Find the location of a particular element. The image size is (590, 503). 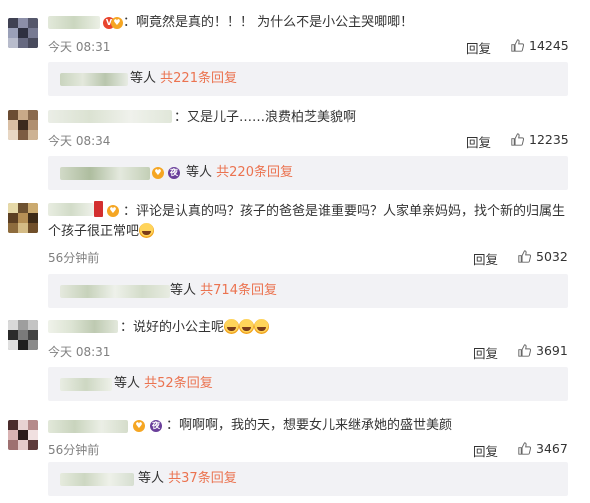

comment-time: 今天 08:34 is located at coordinates (79, 141).